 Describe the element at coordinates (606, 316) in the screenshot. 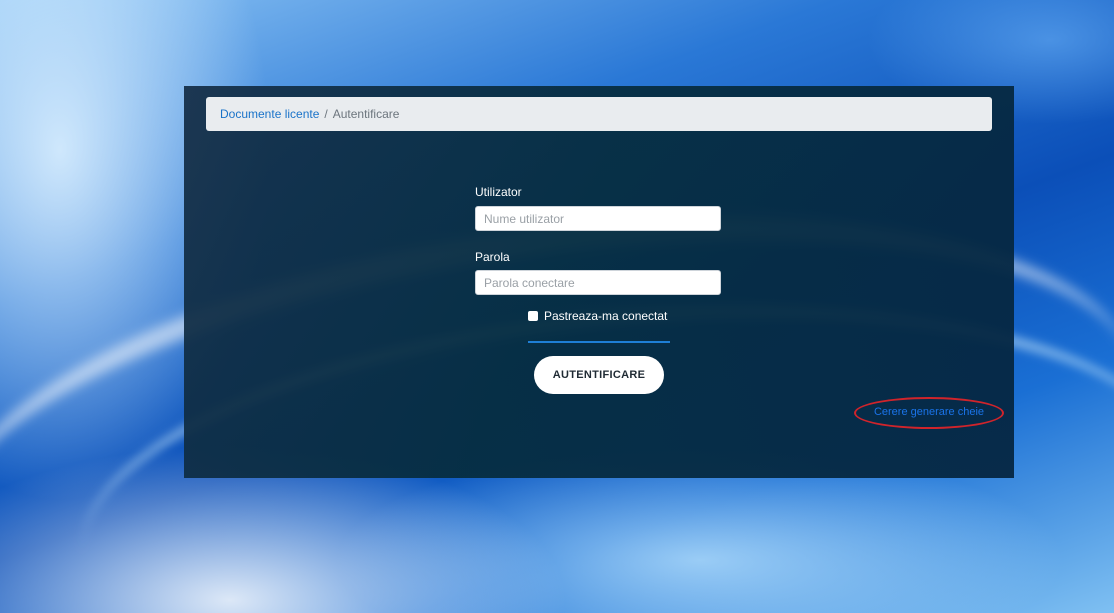

I see `remember-me-label: Pastreaza-ma conectat` at that location.